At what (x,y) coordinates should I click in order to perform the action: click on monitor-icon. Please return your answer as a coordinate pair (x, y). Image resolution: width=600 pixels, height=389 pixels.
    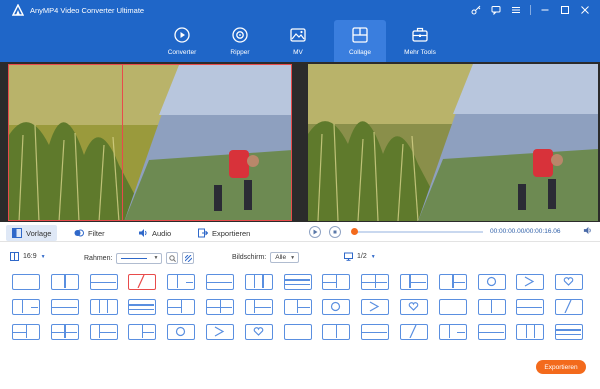
    Looking at the image, I should click on (348, 256).